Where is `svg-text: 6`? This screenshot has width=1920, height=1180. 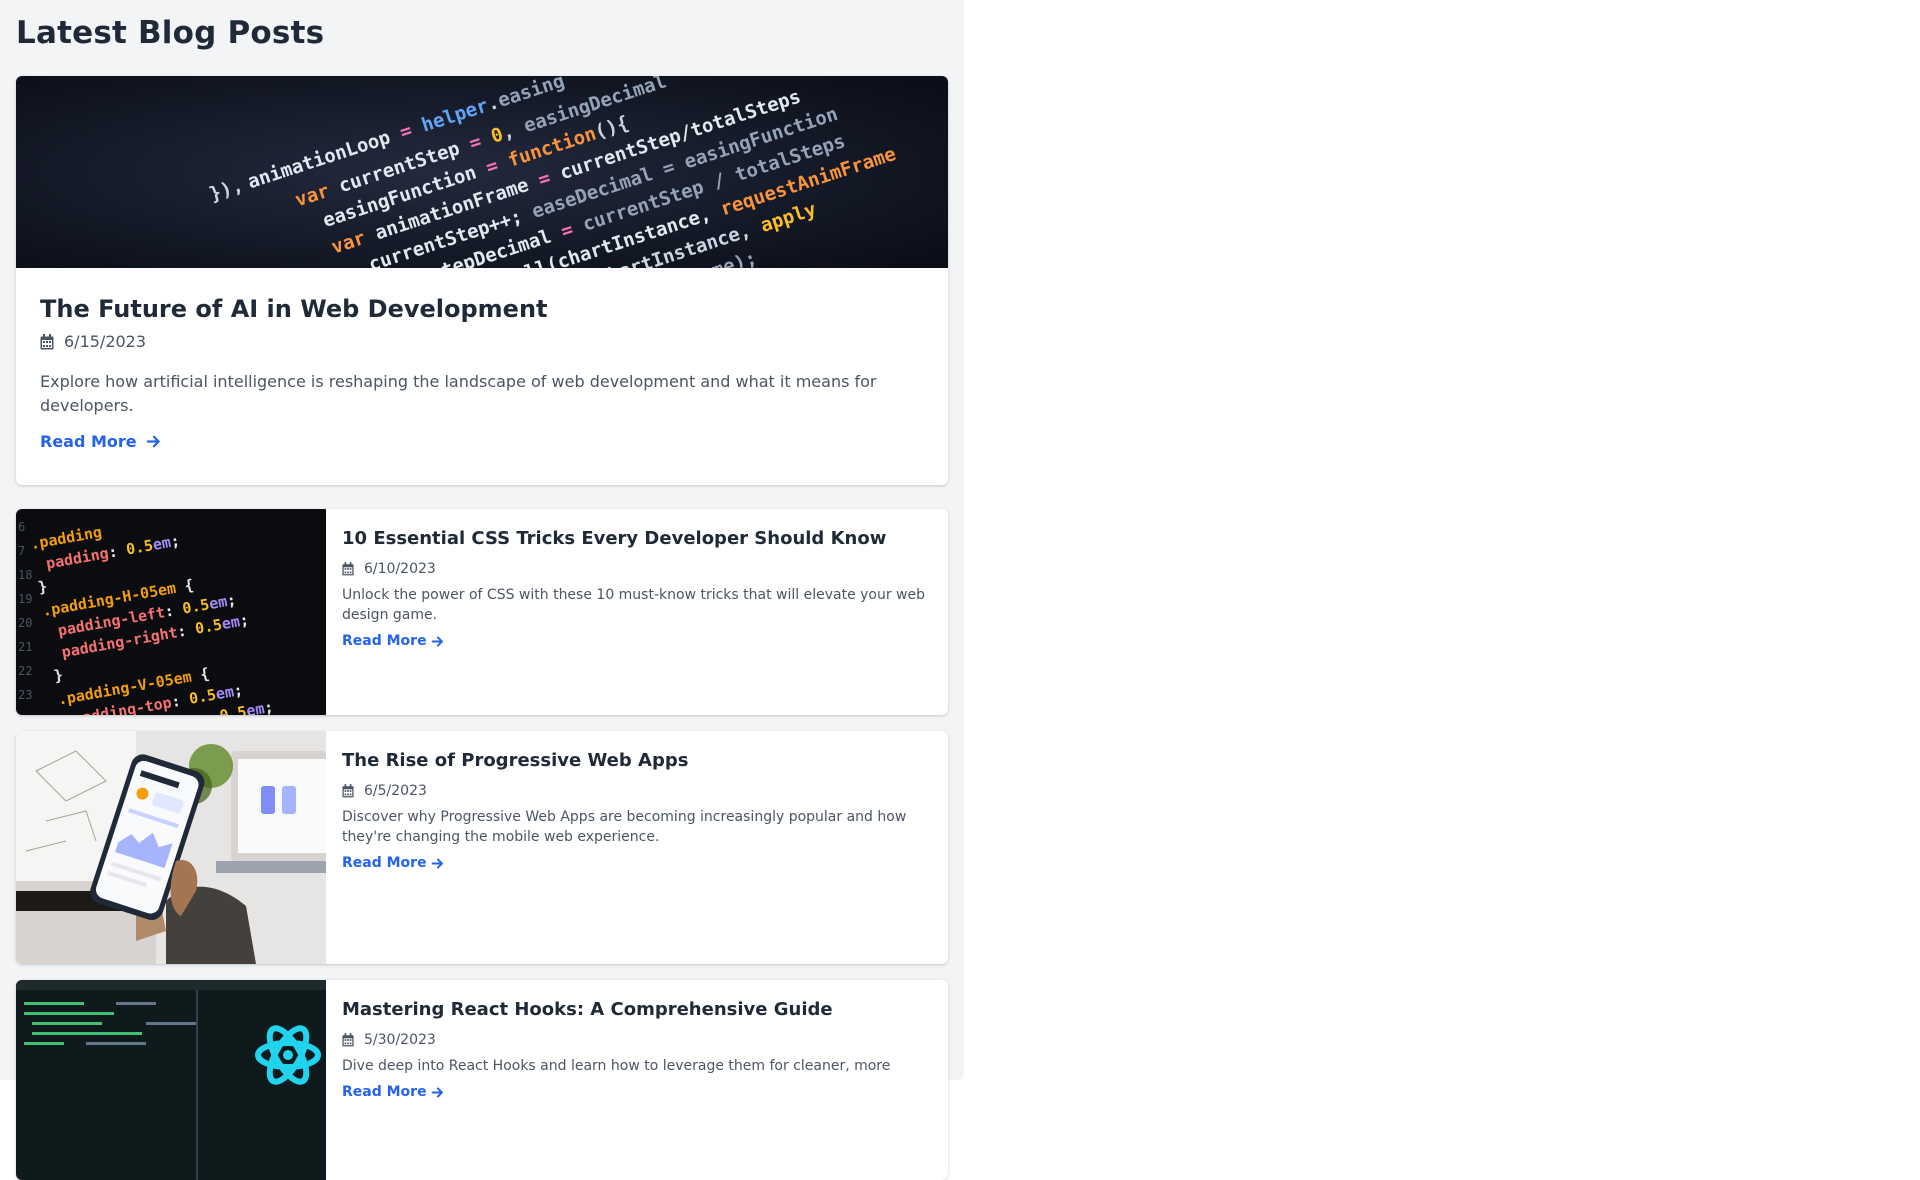 svg-text: 6 is located at coordinates (21, 527).